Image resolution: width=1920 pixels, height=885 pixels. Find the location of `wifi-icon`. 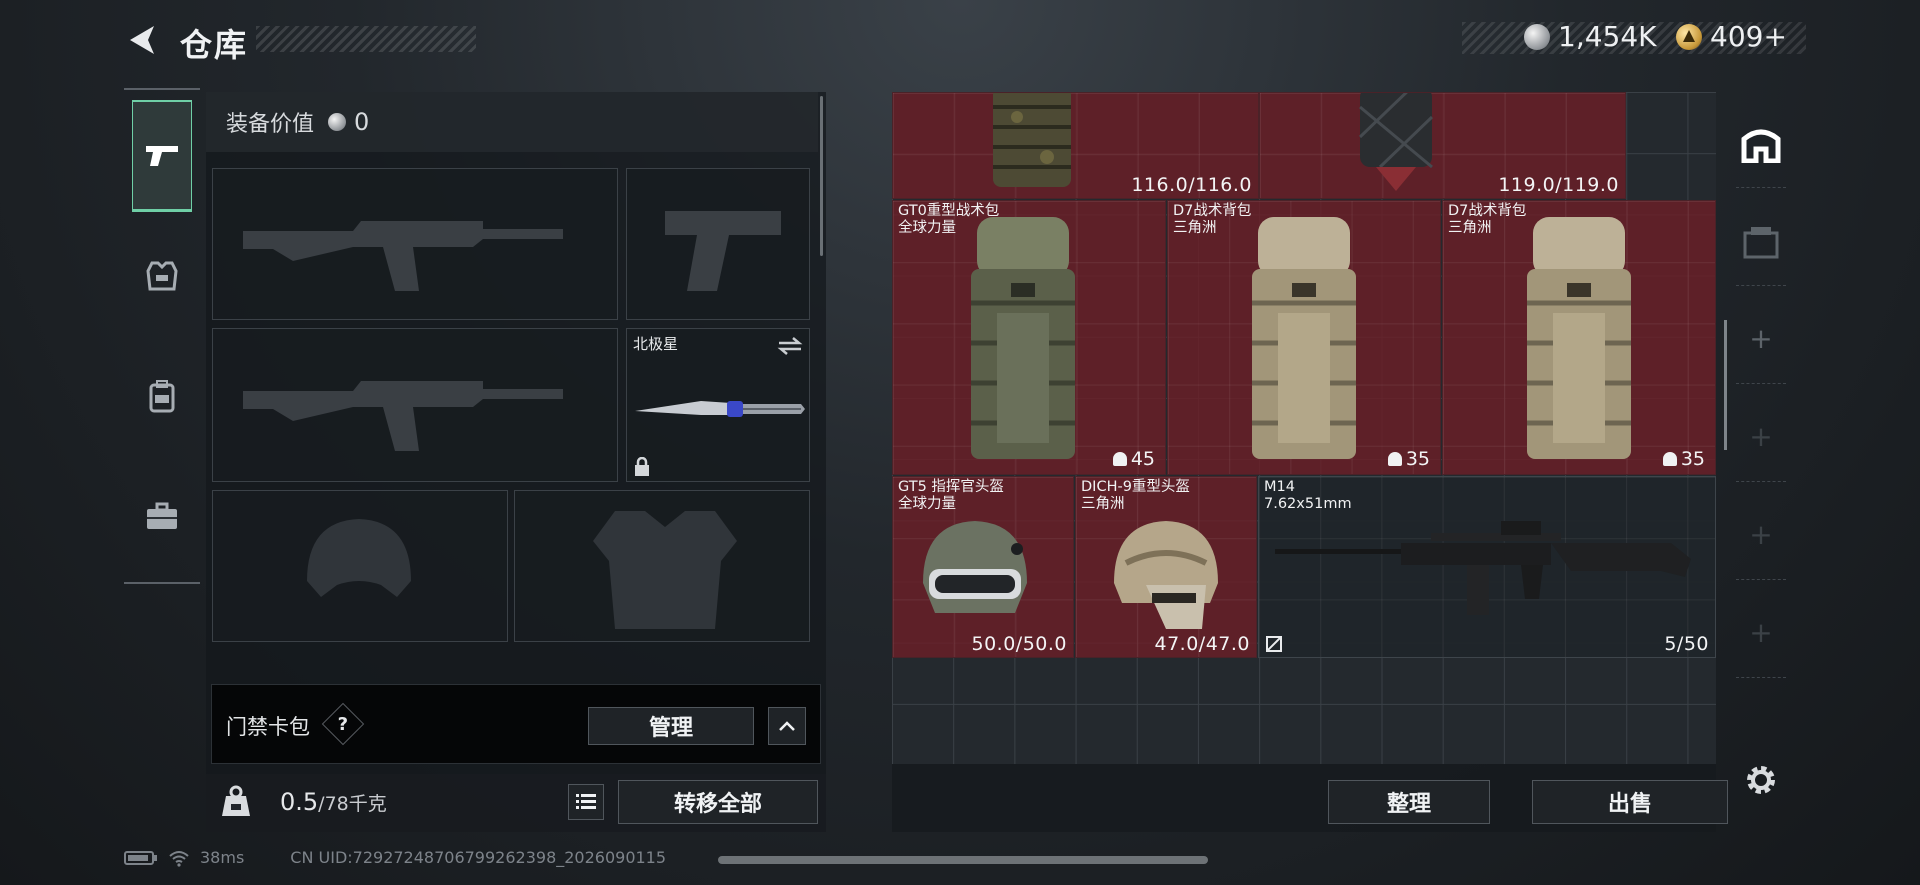

wifi-icon is located at coordinates (179, 858).